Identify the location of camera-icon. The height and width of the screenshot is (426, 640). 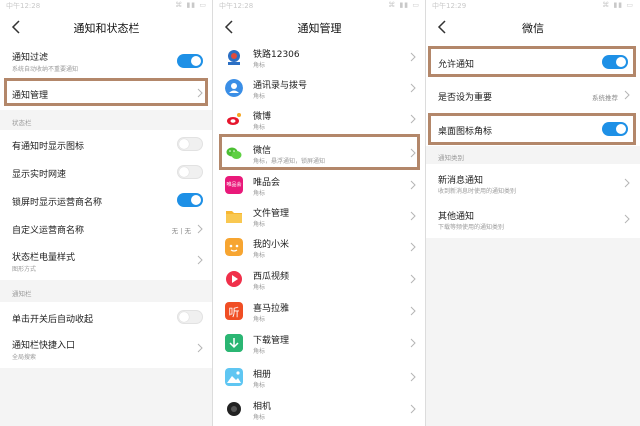
(234, 409).